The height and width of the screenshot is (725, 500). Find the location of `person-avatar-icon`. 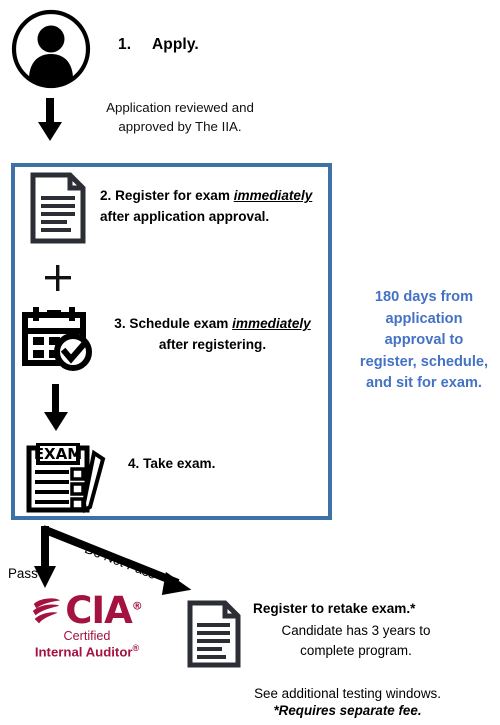

person-avatar-icon is located at coordinates (51, 49).